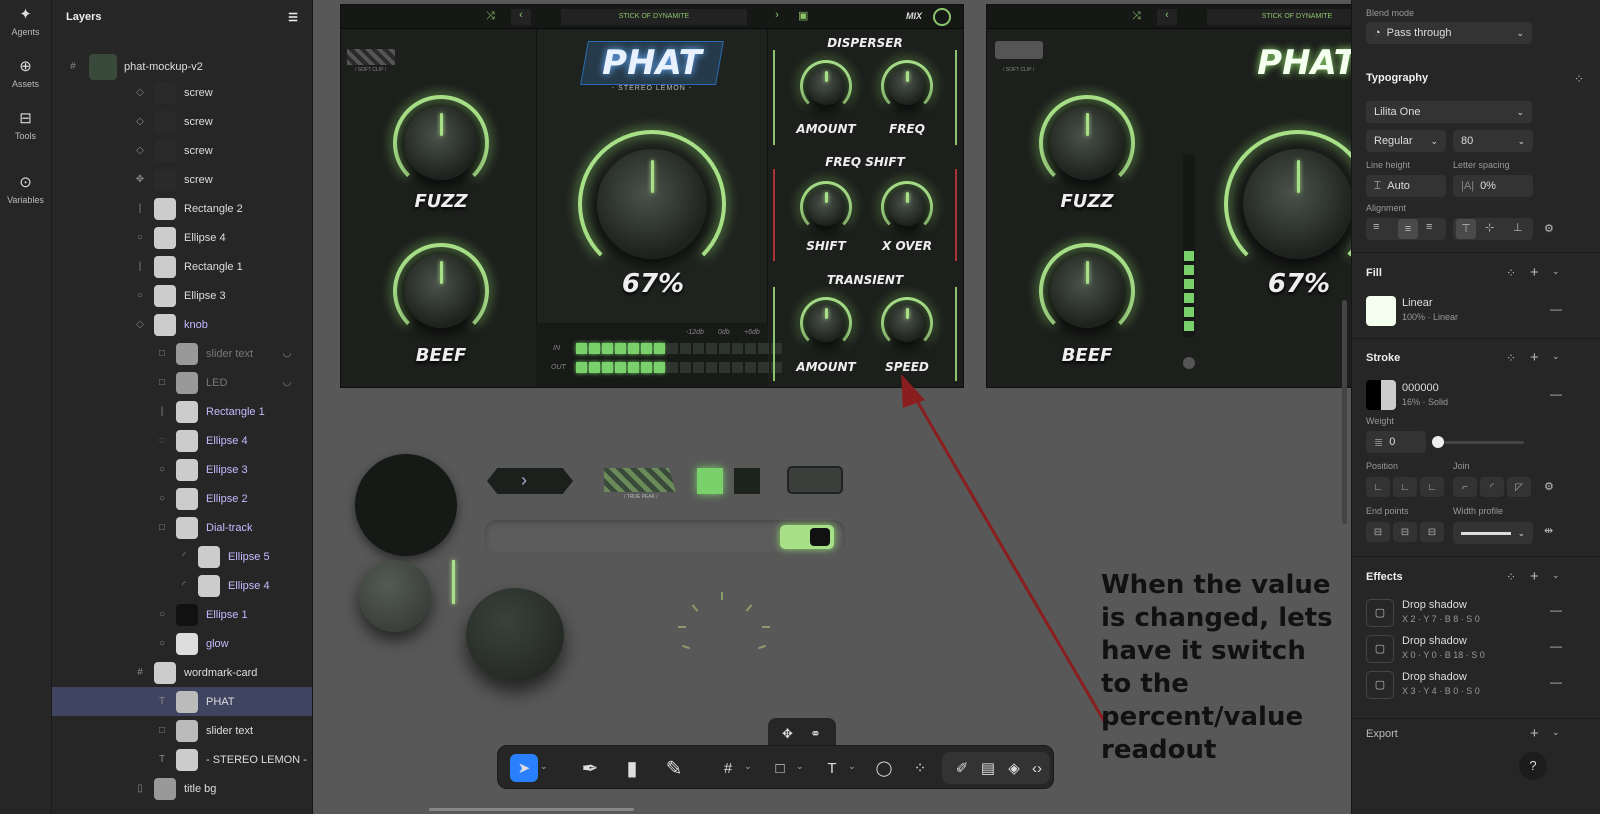 This screenshot has width=1600, height=814. What do you see at coordinates (1378, 532) in the screenshot?
I see `end-none-icon: ⊟` at bounding box center [1378, 532].